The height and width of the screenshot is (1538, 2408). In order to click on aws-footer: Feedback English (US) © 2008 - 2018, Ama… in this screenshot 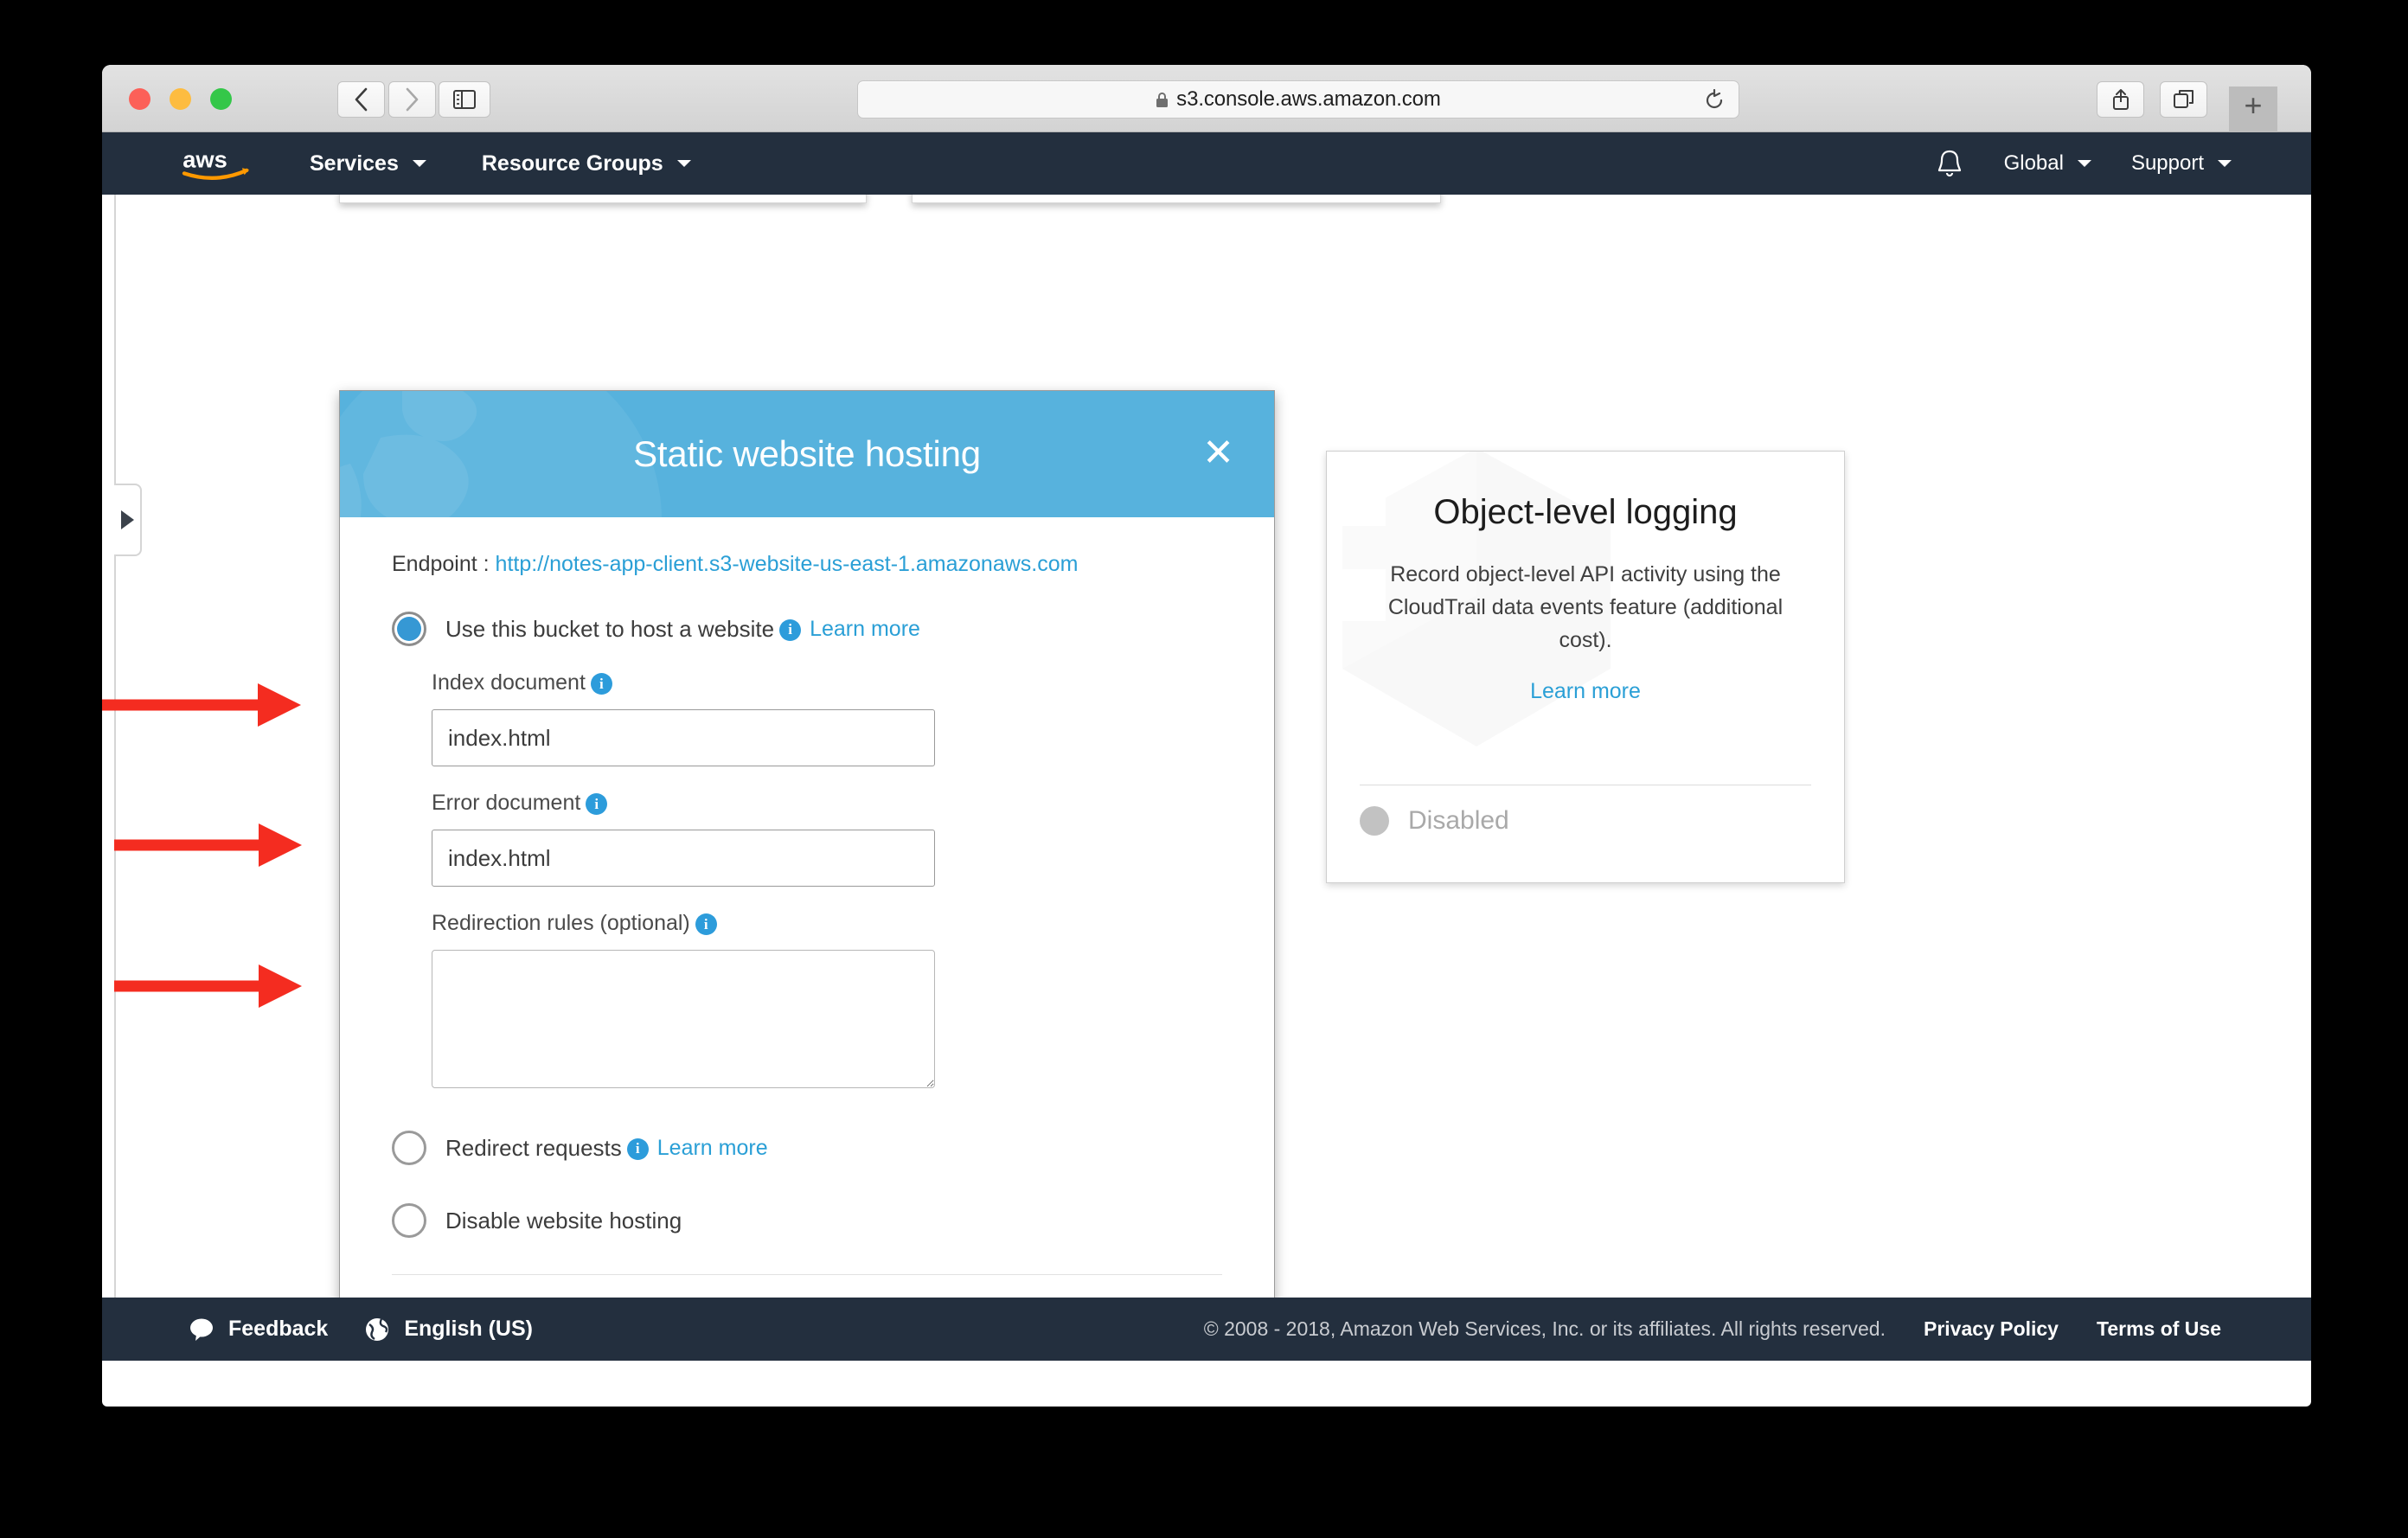, I will do `click(1206, 1329)`.